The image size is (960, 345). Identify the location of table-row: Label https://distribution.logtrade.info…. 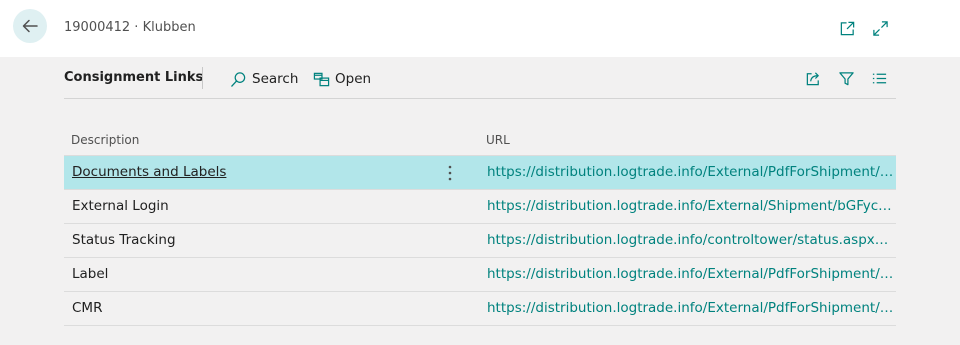
(480, 275).